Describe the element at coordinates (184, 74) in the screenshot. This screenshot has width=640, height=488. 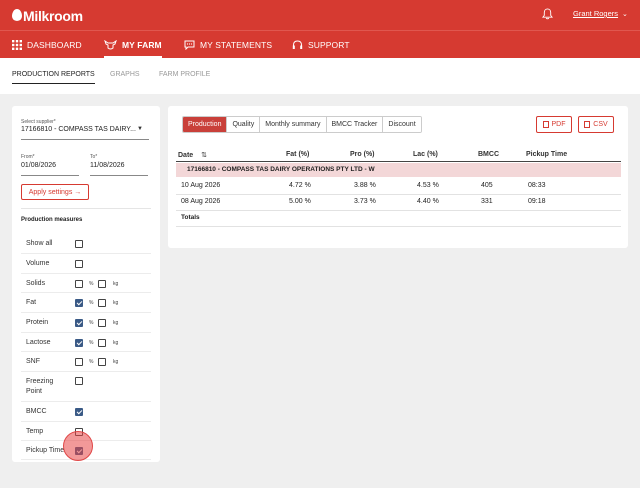
I see `tab-farm-profile: FARM PROFILE` at that location.